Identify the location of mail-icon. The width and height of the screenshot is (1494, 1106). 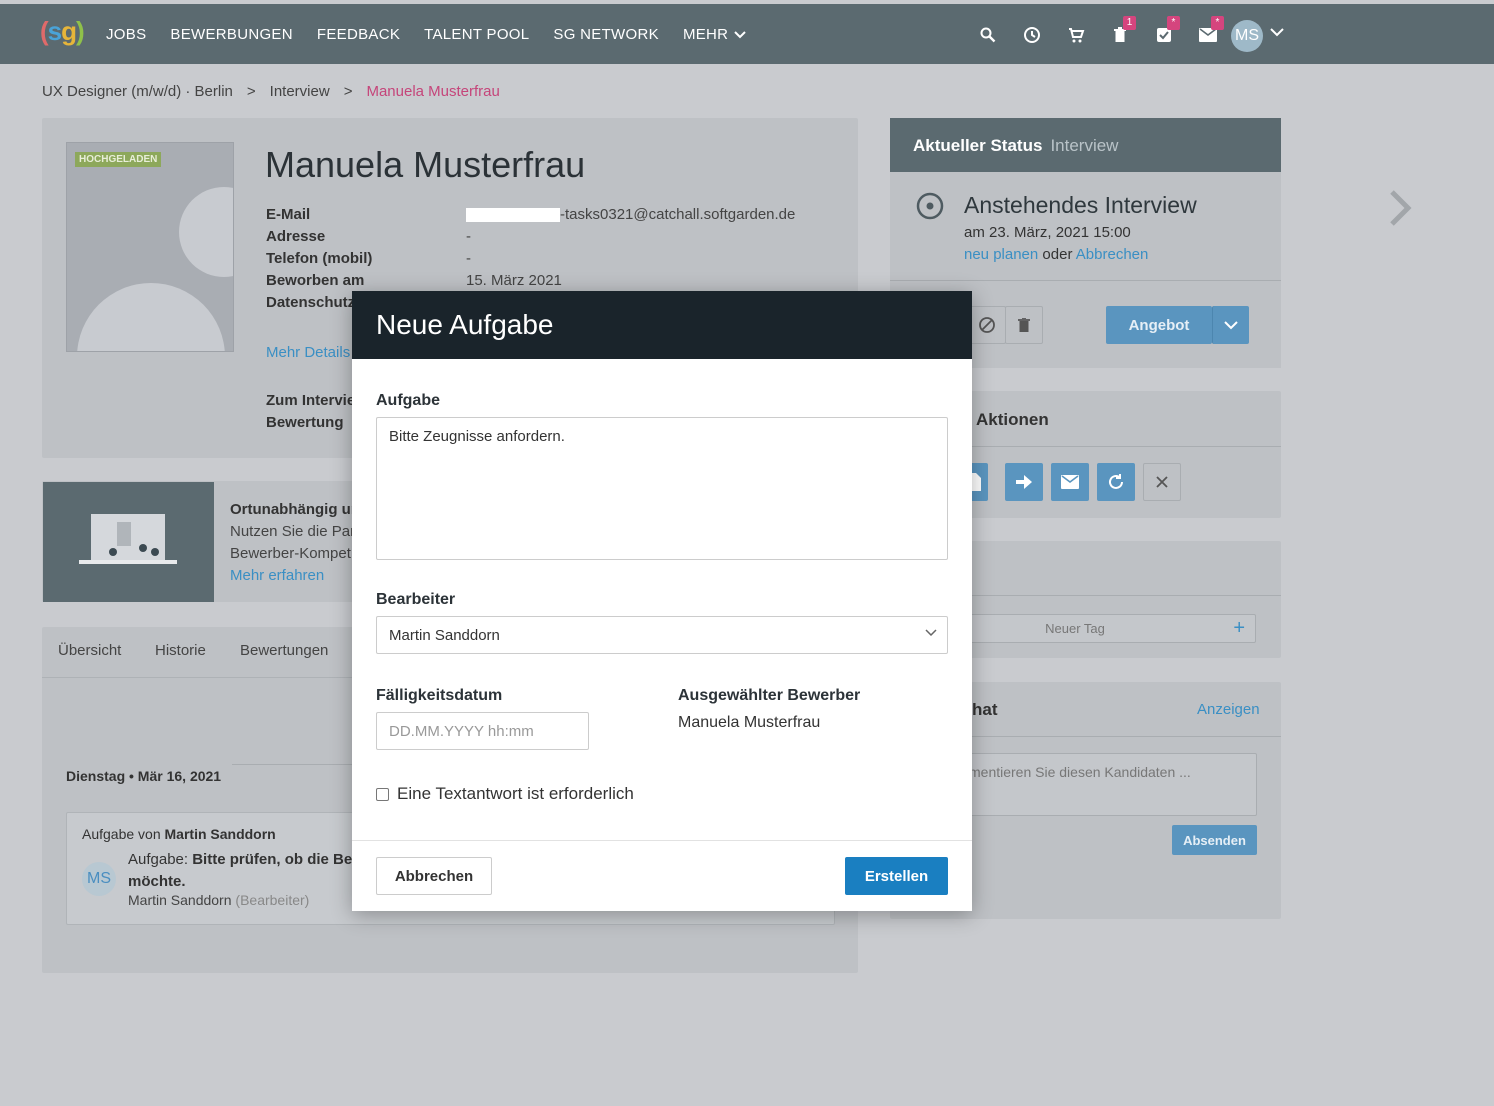
(1070, 482).